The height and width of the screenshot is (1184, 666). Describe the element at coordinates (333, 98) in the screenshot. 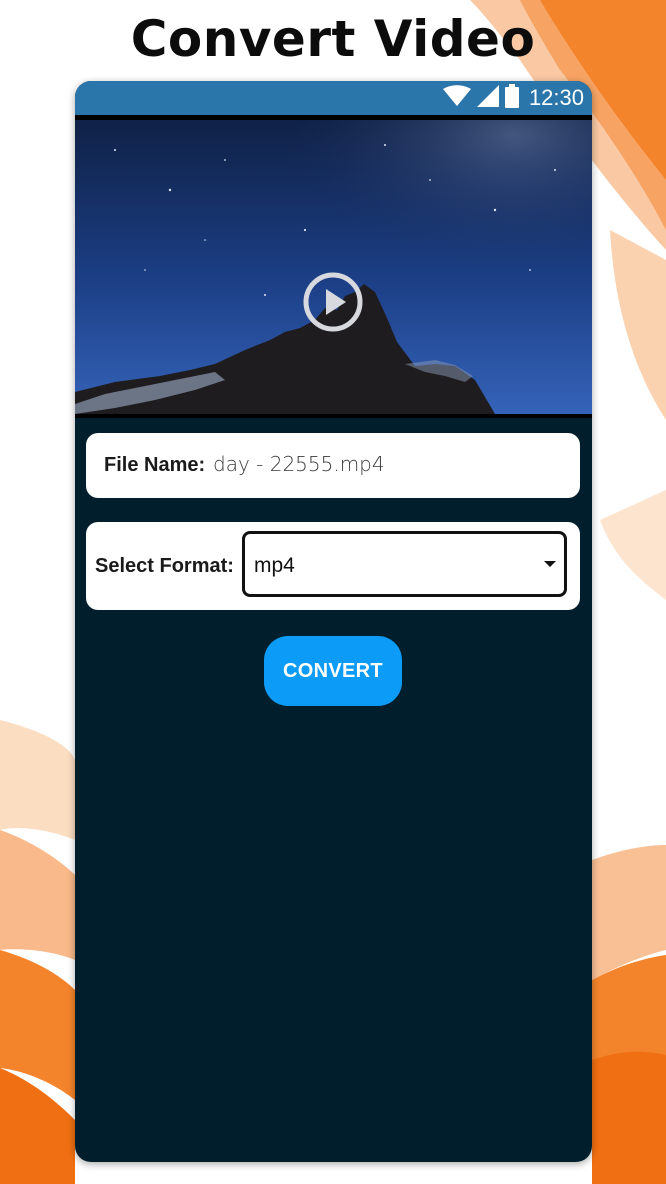

I see `status-bar: 12:30` at that location.